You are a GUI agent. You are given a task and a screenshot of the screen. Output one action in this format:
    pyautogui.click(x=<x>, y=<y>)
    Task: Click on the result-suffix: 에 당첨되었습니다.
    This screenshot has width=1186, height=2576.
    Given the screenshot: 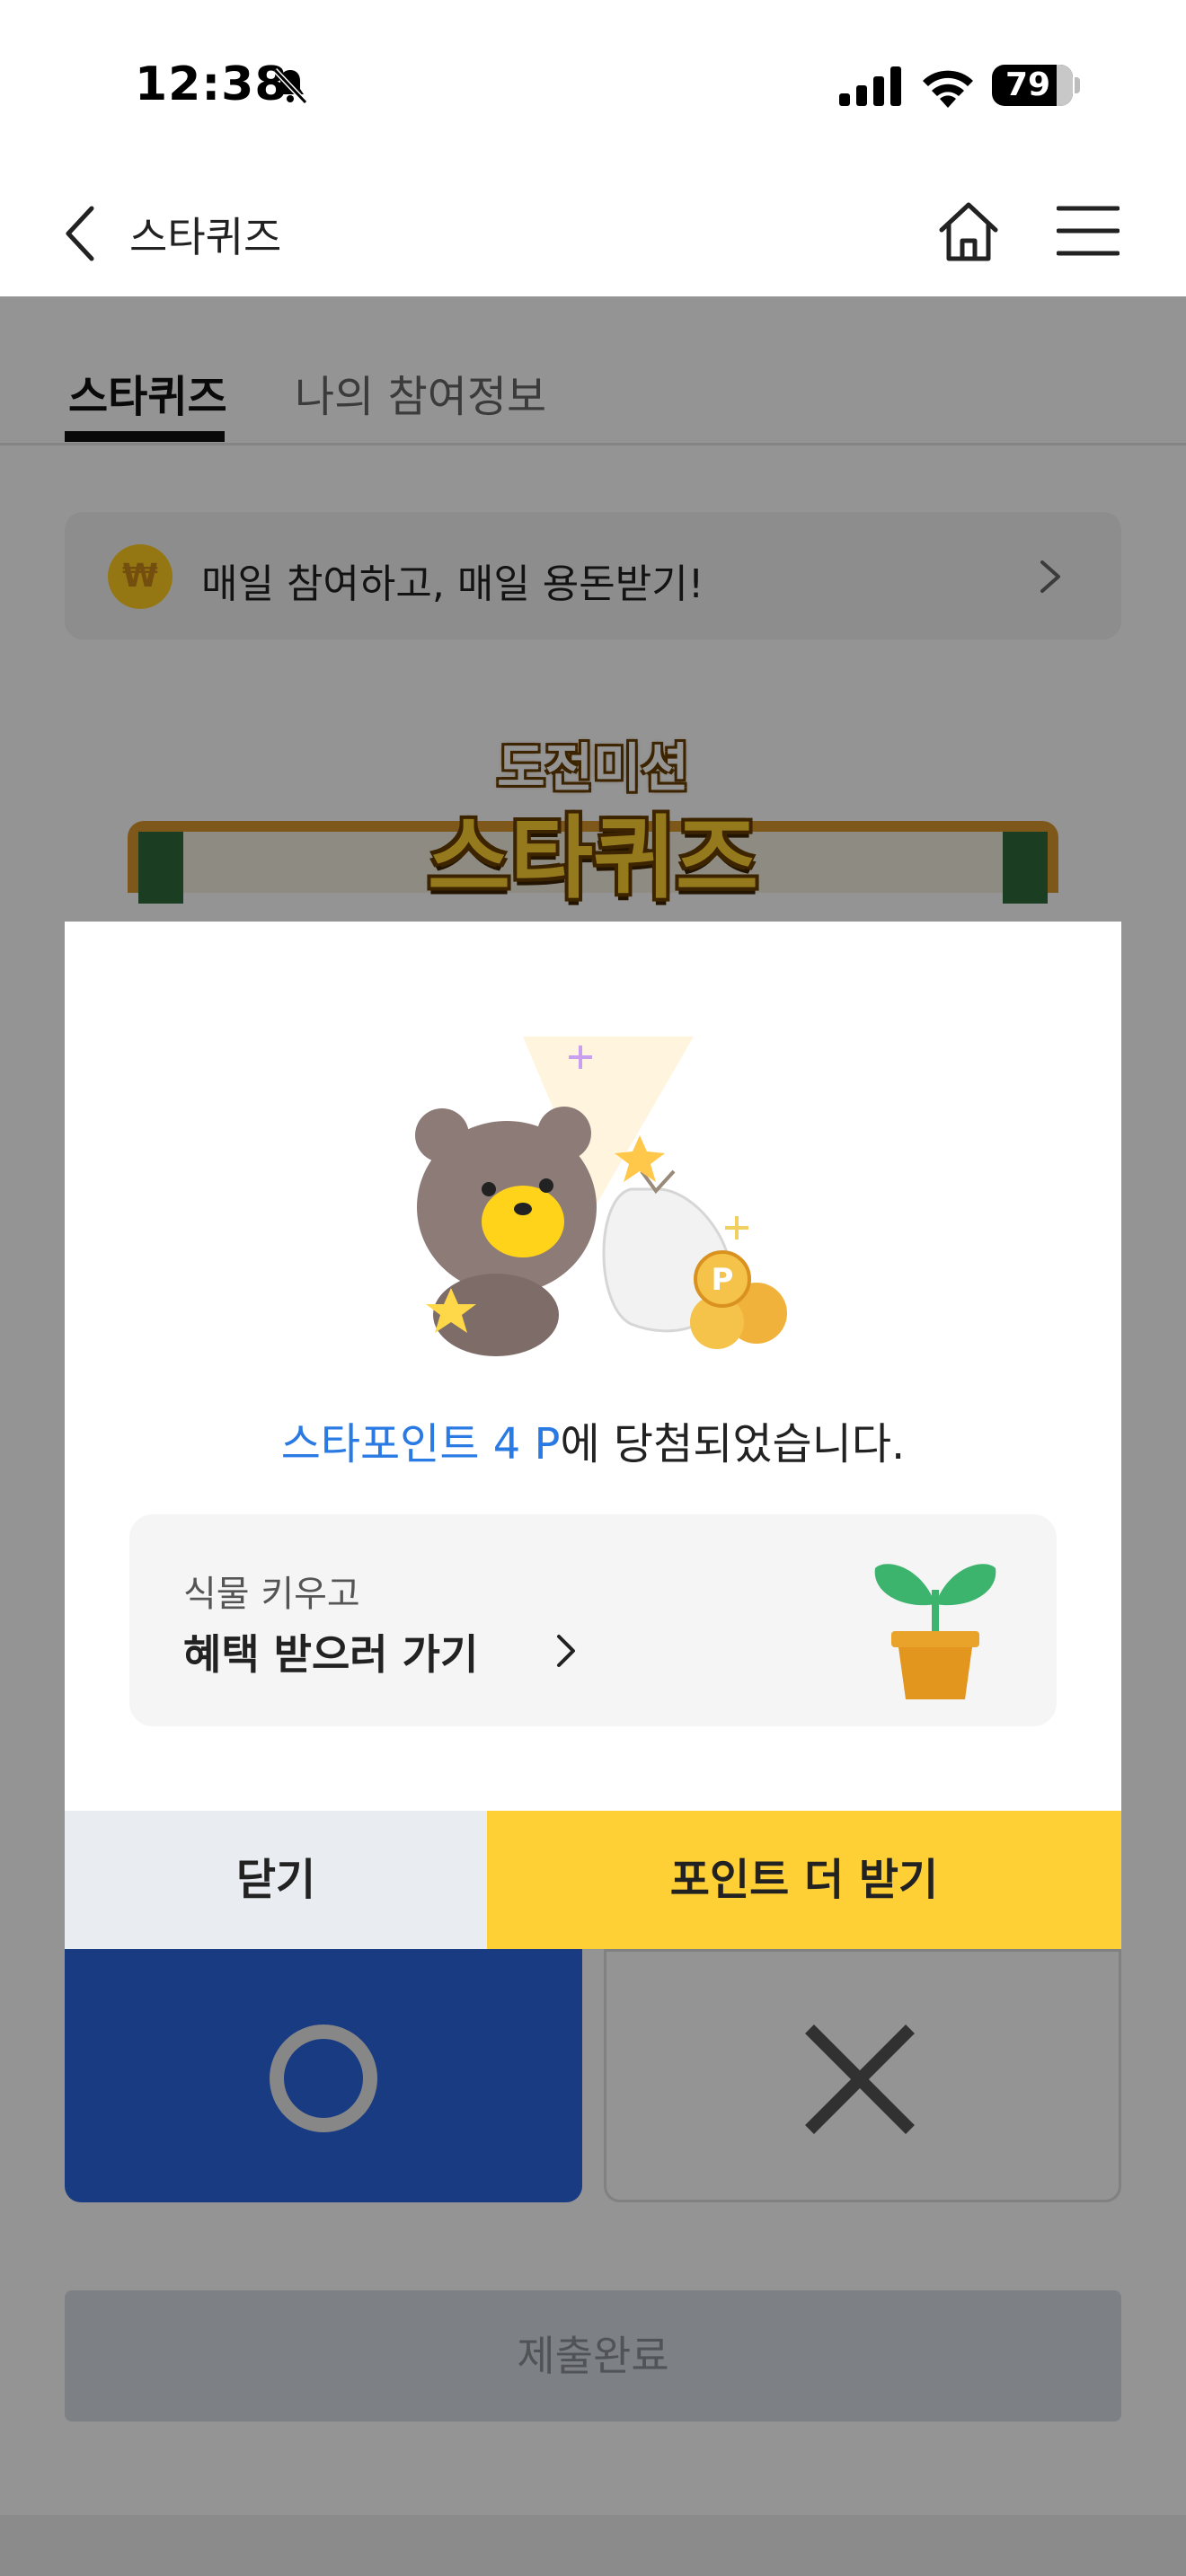 What is the action you would take?
    pyautogui.click(x=733, y=1444)
    